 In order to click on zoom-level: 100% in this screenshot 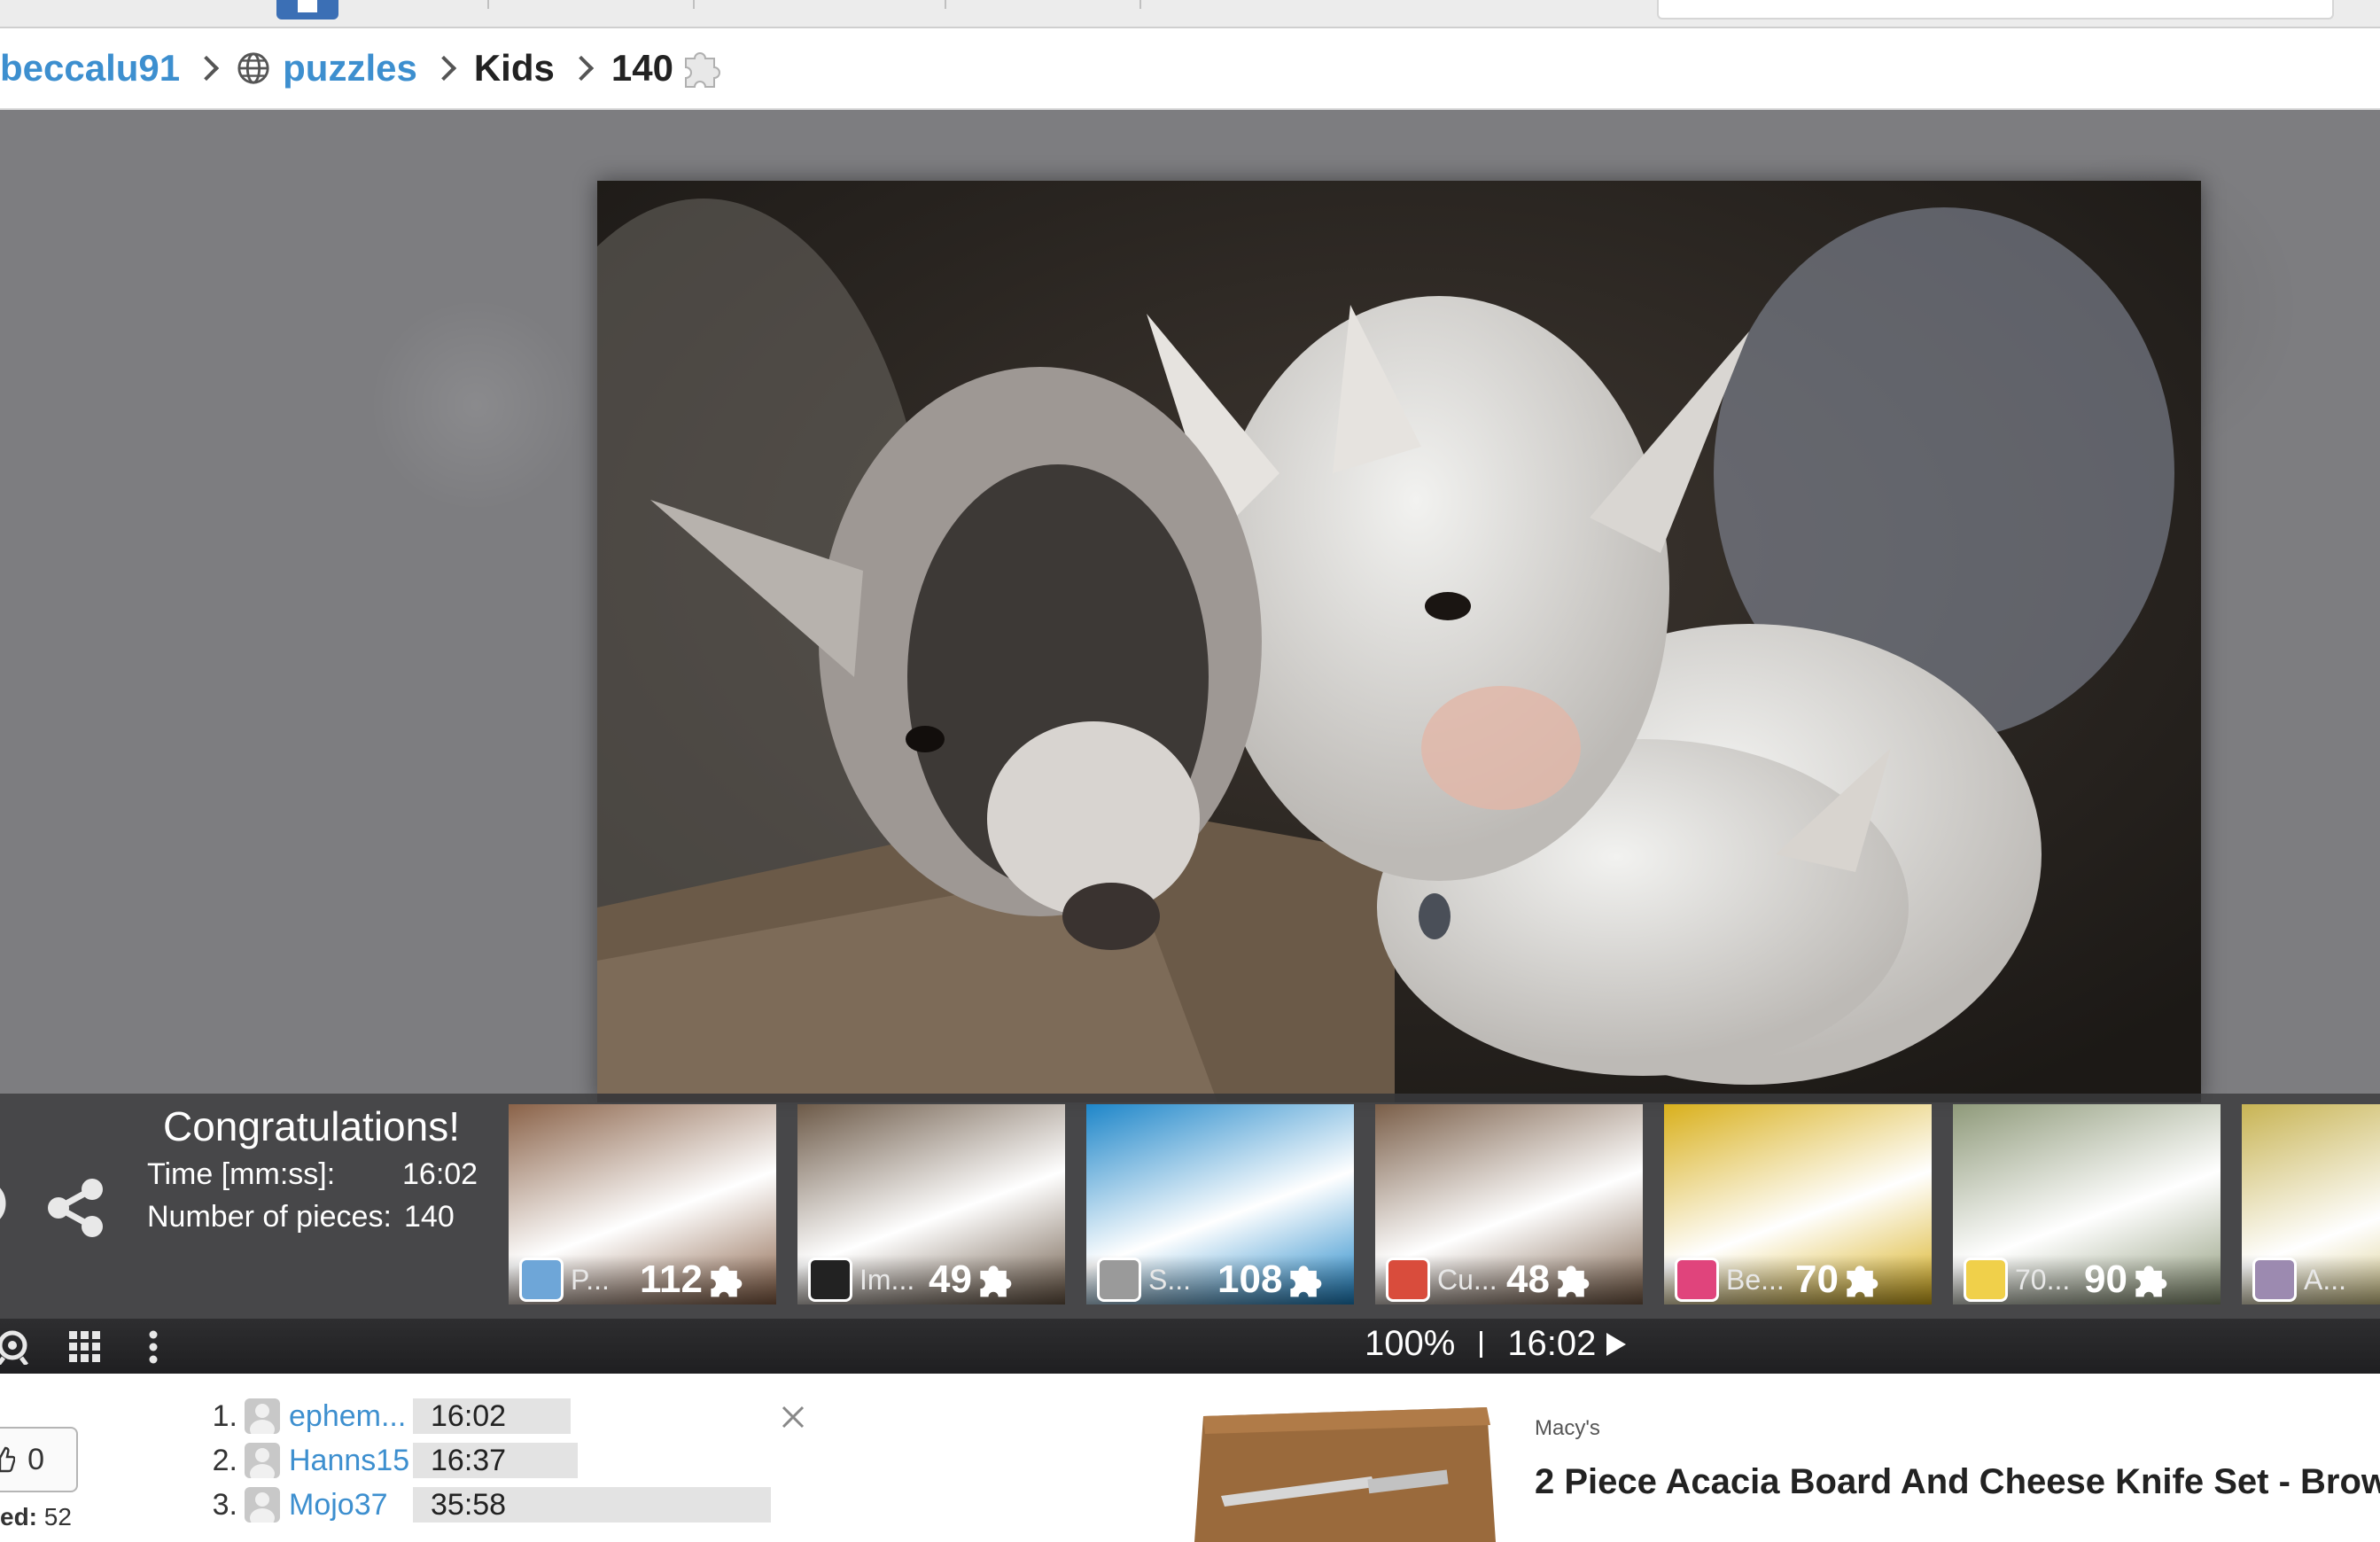, I will do `click(1410, 1344)`.